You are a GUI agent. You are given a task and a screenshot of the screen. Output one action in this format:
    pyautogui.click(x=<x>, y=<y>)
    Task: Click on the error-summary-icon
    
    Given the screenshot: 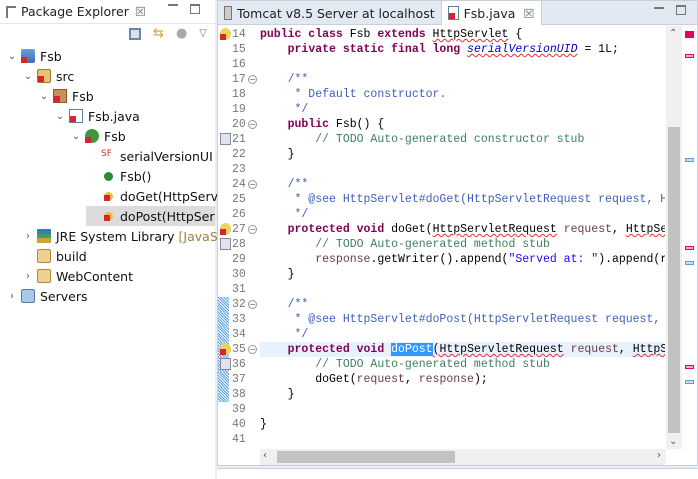 What is the action you would take?
    pyautogui.click(x=689, y=34)
    